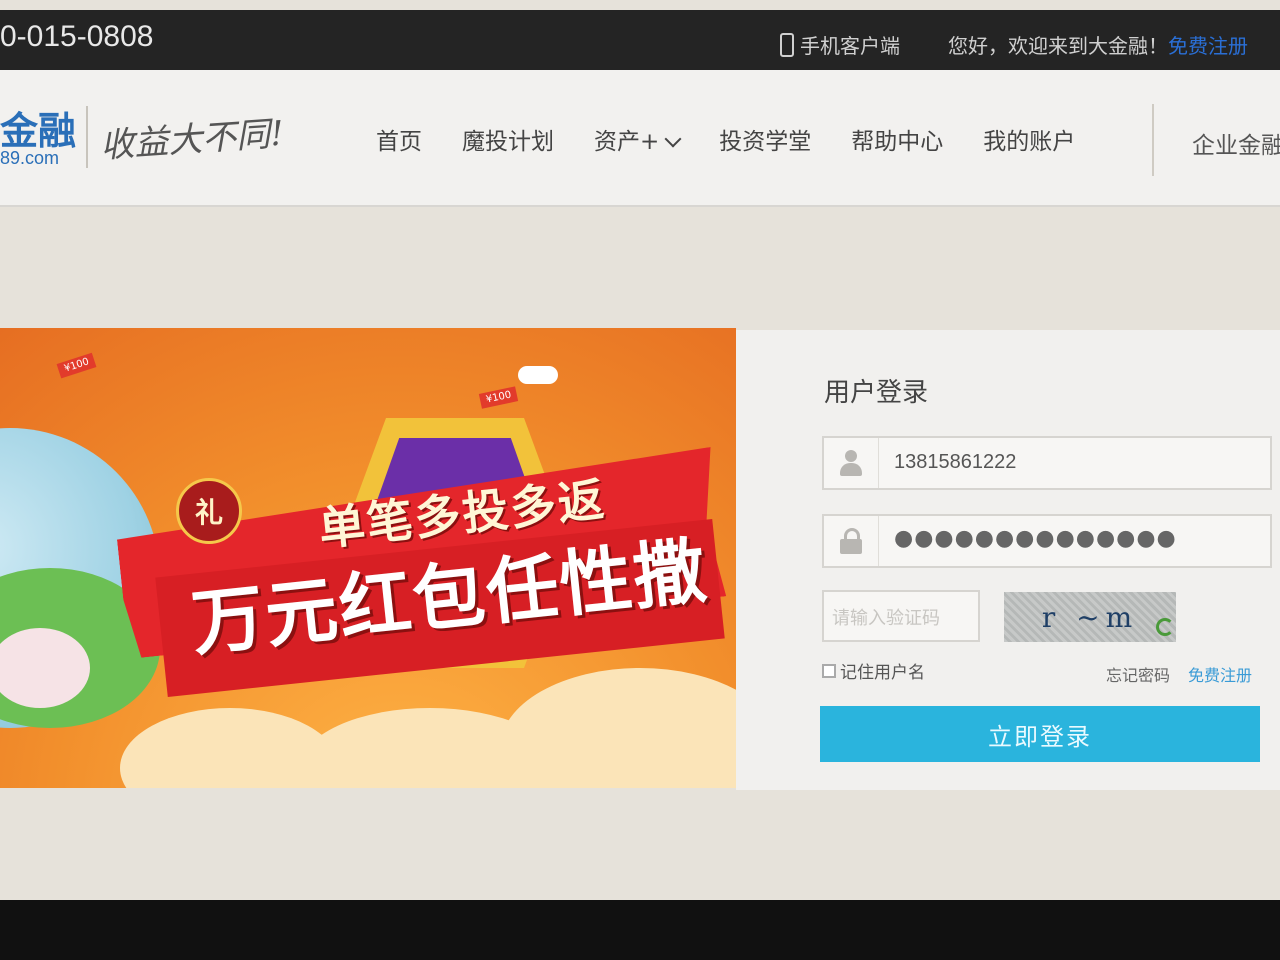 The height and width of the screenshot is (960, 1280). What do you see at coordinates (640, 40) in the screenshot?
I see `top-bar: 0-015-0808 手机客户端 您好，欢迎来到大金融！免费注册` at bounding box center [640, 40].